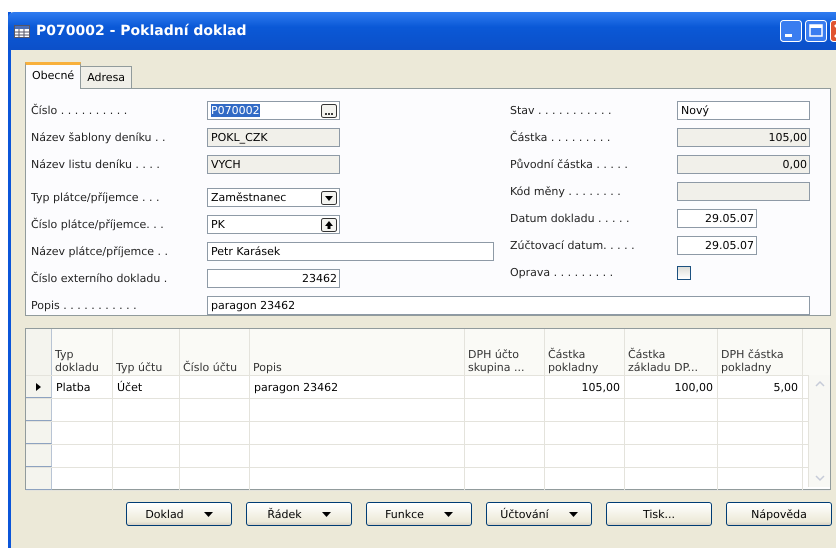 The width and height of the screenshot is (836, 548). What do you see at coordinates (816, 31) in the screenshot?
I see `maximize-button` at bounding box center [816, 31].